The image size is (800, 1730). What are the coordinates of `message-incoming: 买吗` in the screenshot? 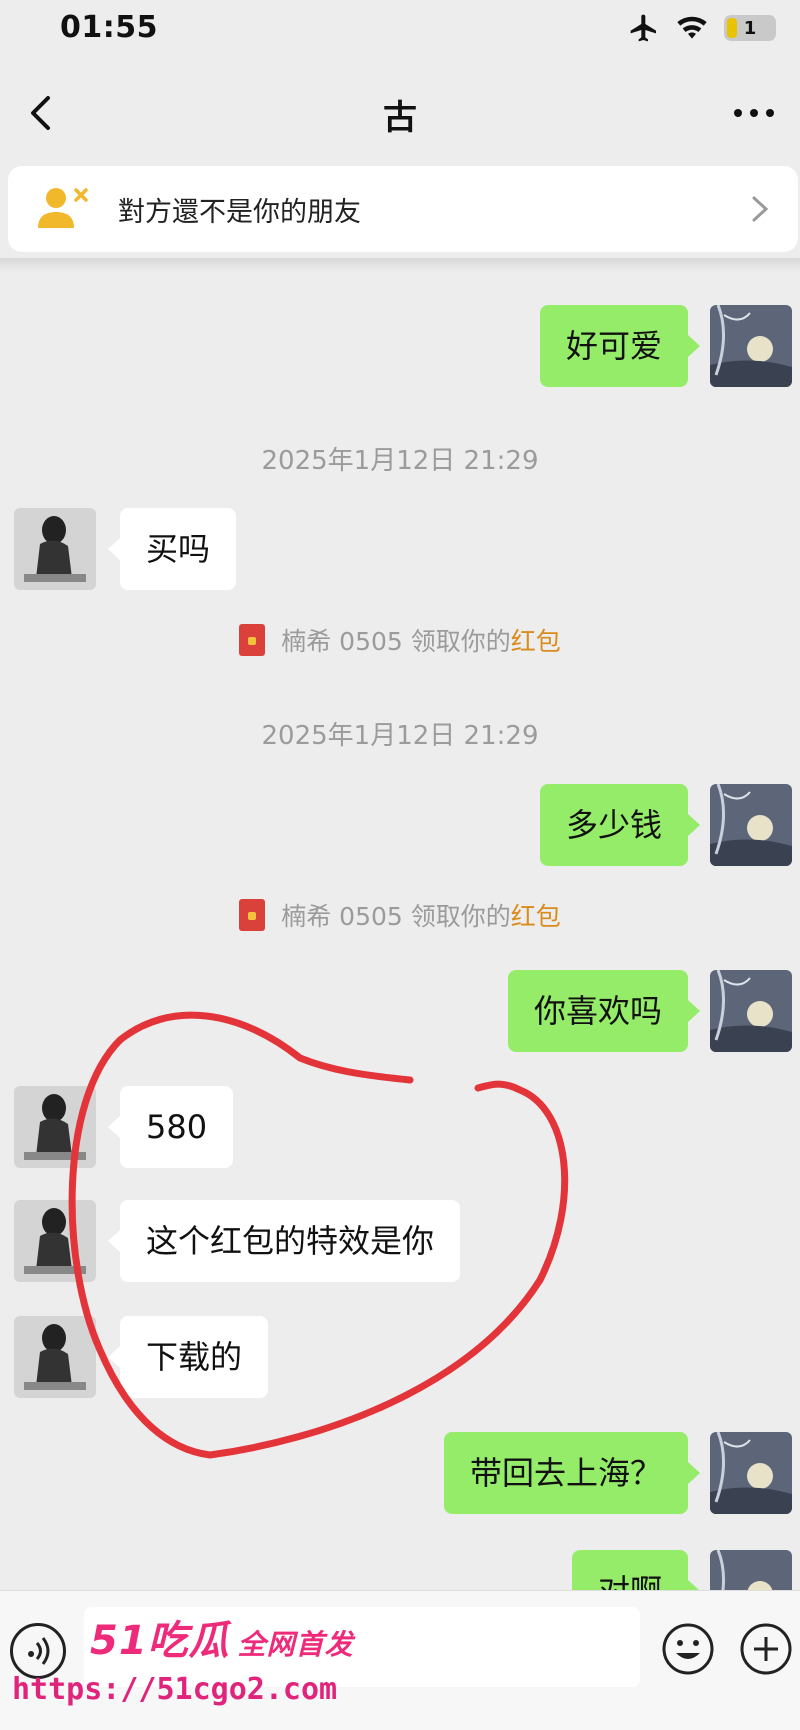 It's located at (172, 549).